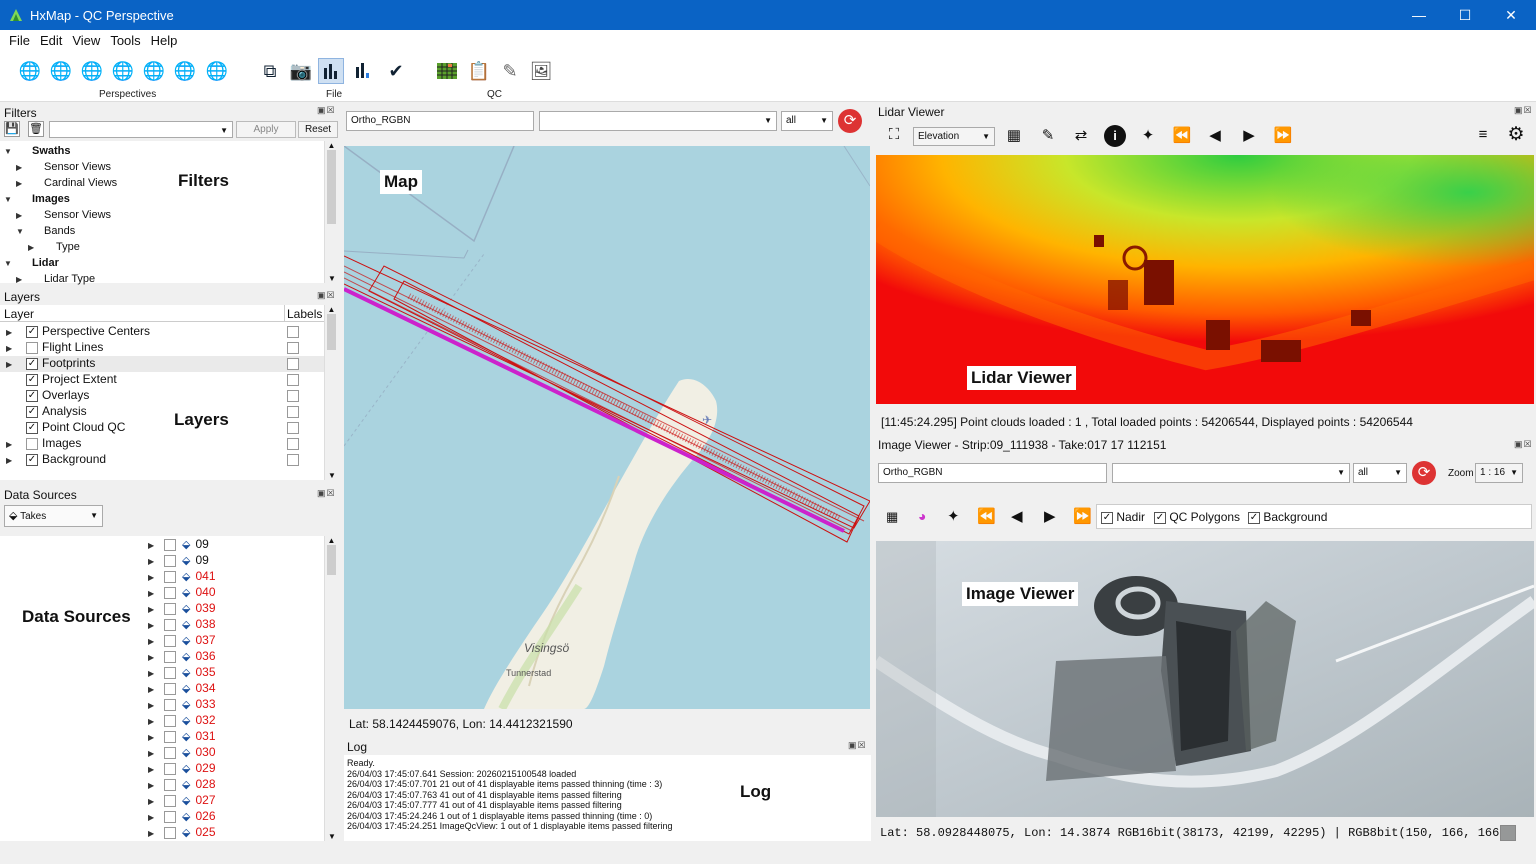 Image resolution: width=1536 pixels, height=864 pixels. Describe the element at coordinates (182, 705) in the screenshot. I see `datasource-row: ▶ ⬙ 033` at that location.